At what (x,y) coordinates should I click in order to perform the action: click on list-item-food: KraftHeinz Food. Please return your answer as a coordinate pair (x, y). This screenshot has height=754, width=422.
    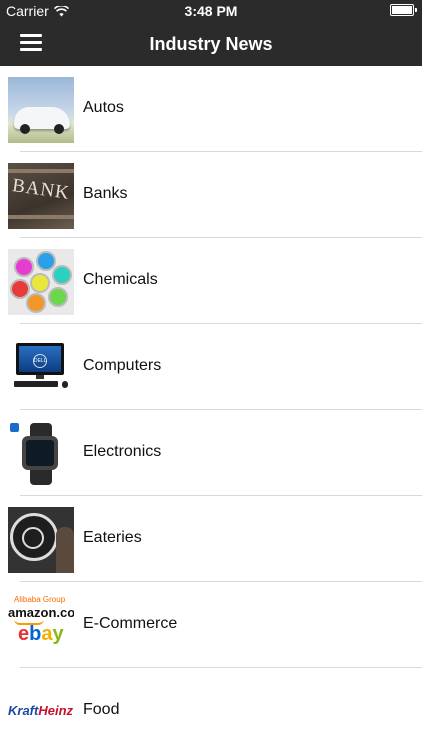
    Looking at the image, I should click on (211, 711).